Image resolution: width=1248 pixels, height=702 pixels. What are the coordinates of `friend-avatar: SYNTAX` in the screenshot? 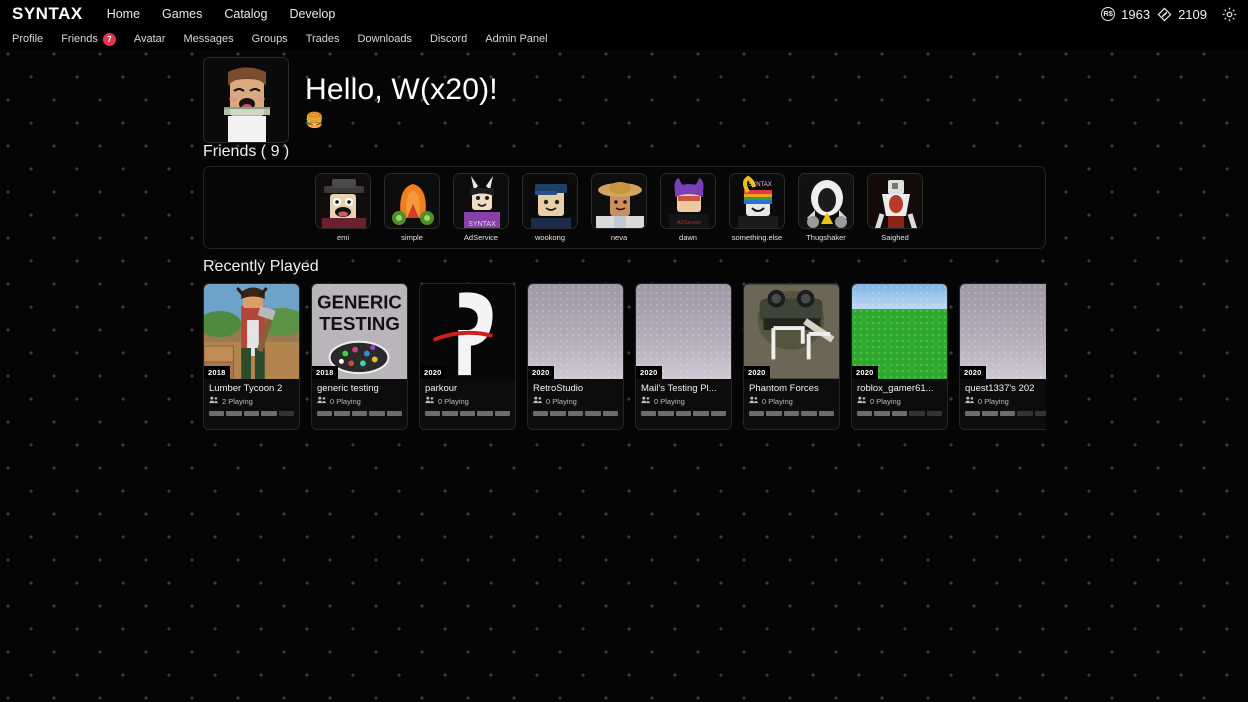 It's located at (757, 201).